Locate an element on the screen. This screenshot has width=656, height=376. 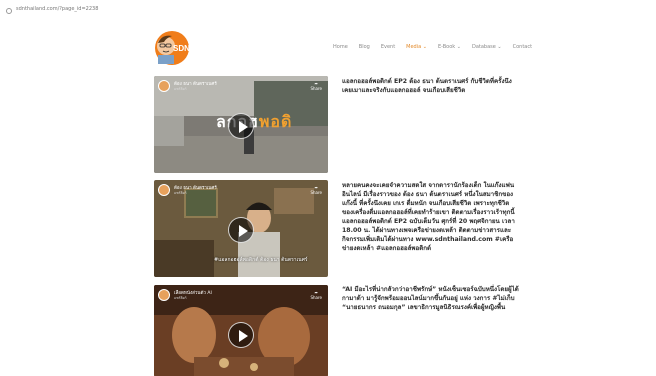
channel-name: เลือดหนังส่วนตัว AI is located at coordinates (193, 293).